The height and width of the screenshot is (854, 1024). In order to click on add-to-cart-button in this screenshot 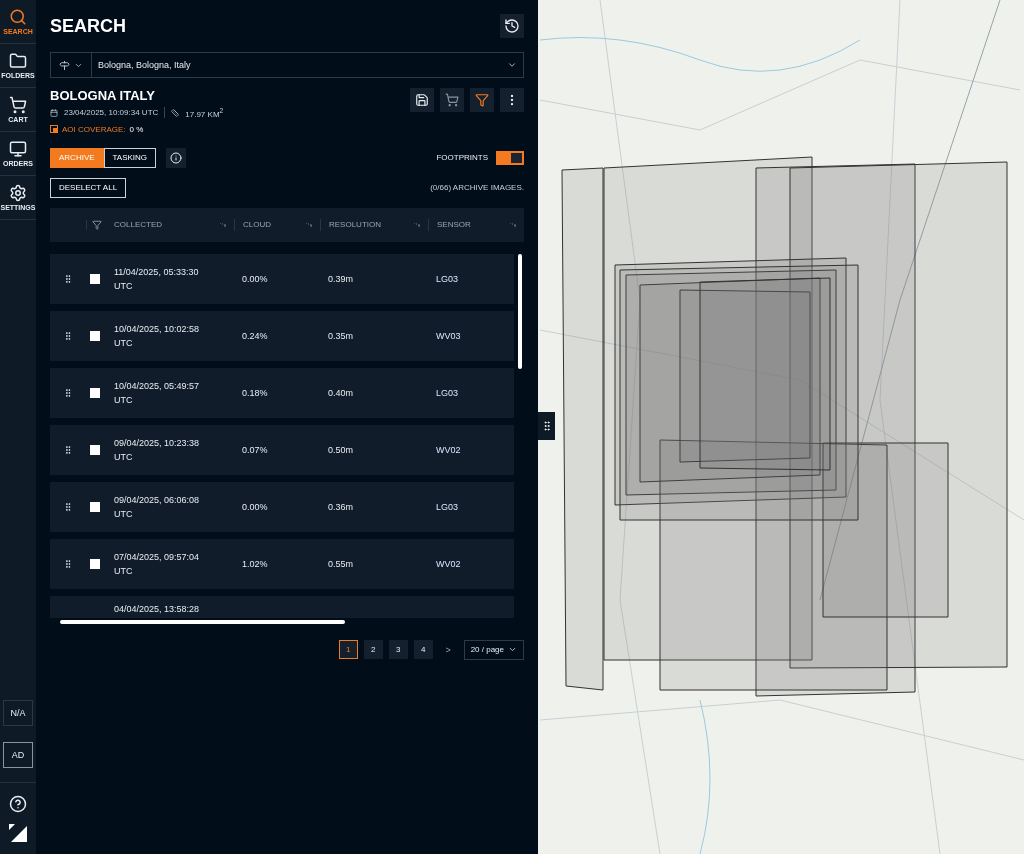, I will do `click(452, 100)`.